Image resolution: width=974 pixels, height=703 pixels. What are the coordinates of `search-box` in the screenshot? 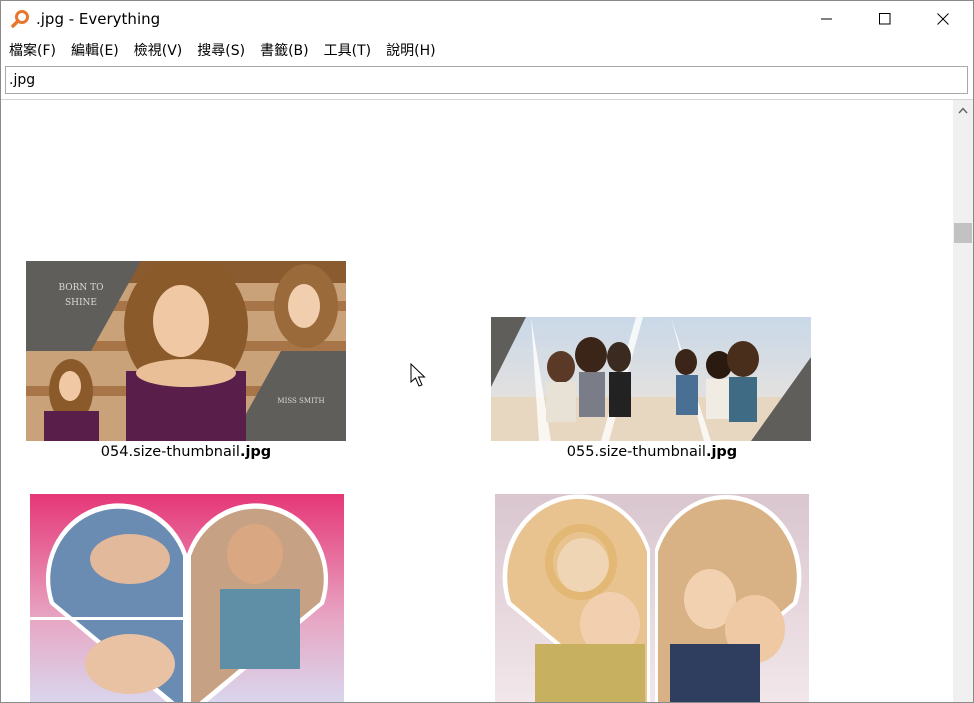 It's located at (486, 80).